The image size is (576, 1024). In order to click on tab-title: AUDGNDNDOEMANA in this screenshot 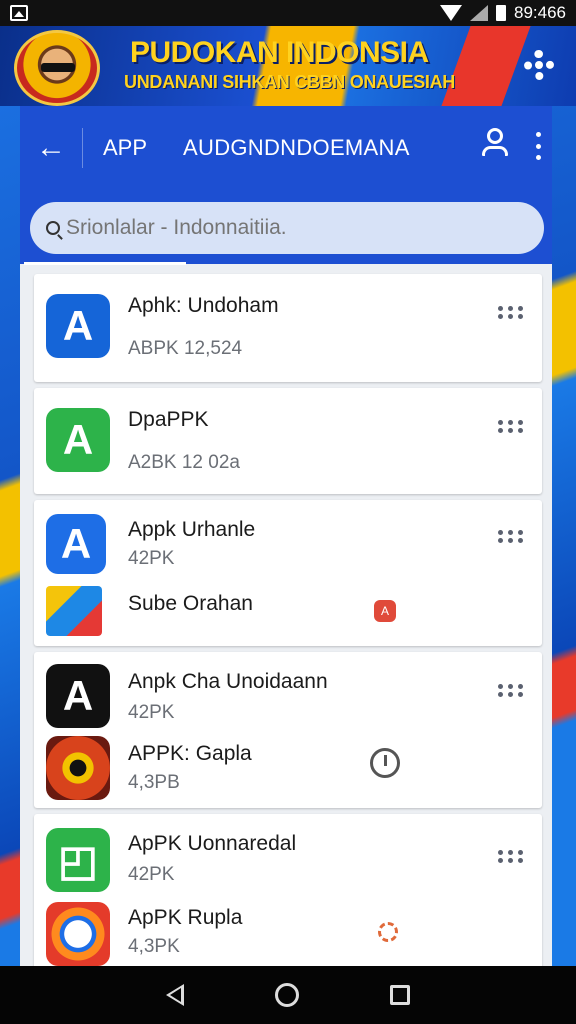, I will do `click(296, 148)`.